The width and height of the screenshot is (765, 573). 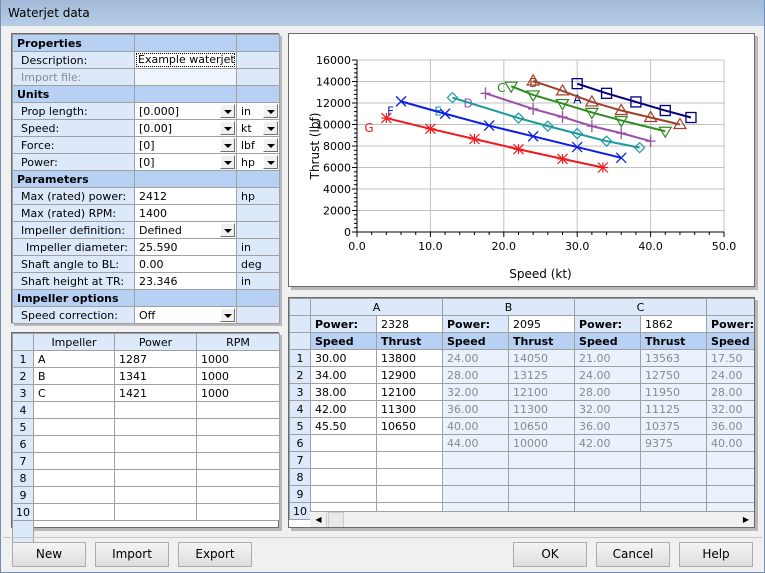 What do you see at coordinates (215, 554) in the screenshot?
I see `export-button: Export` at bounding box center [215, 554].